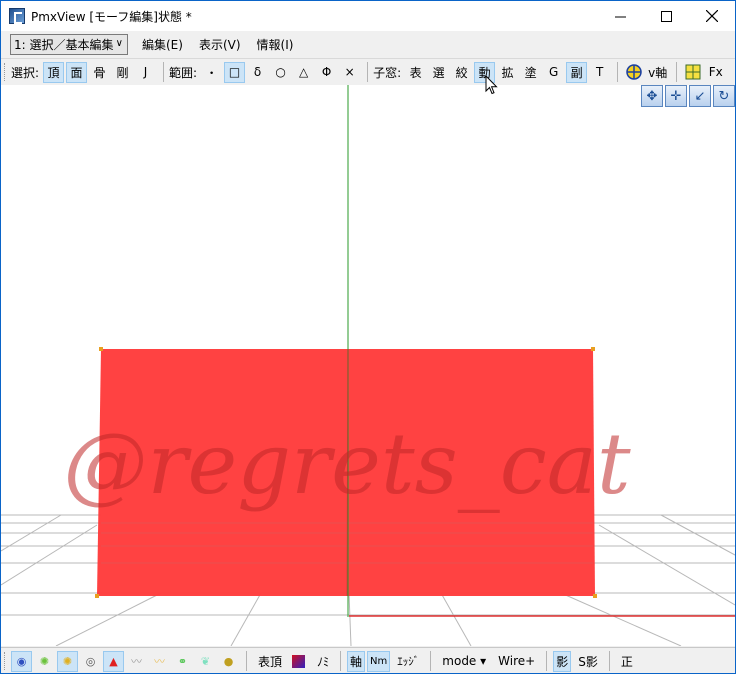 This screenshot has width=736, height=674. I want to click on triangle-red-button: ▲, so click(113, 661).